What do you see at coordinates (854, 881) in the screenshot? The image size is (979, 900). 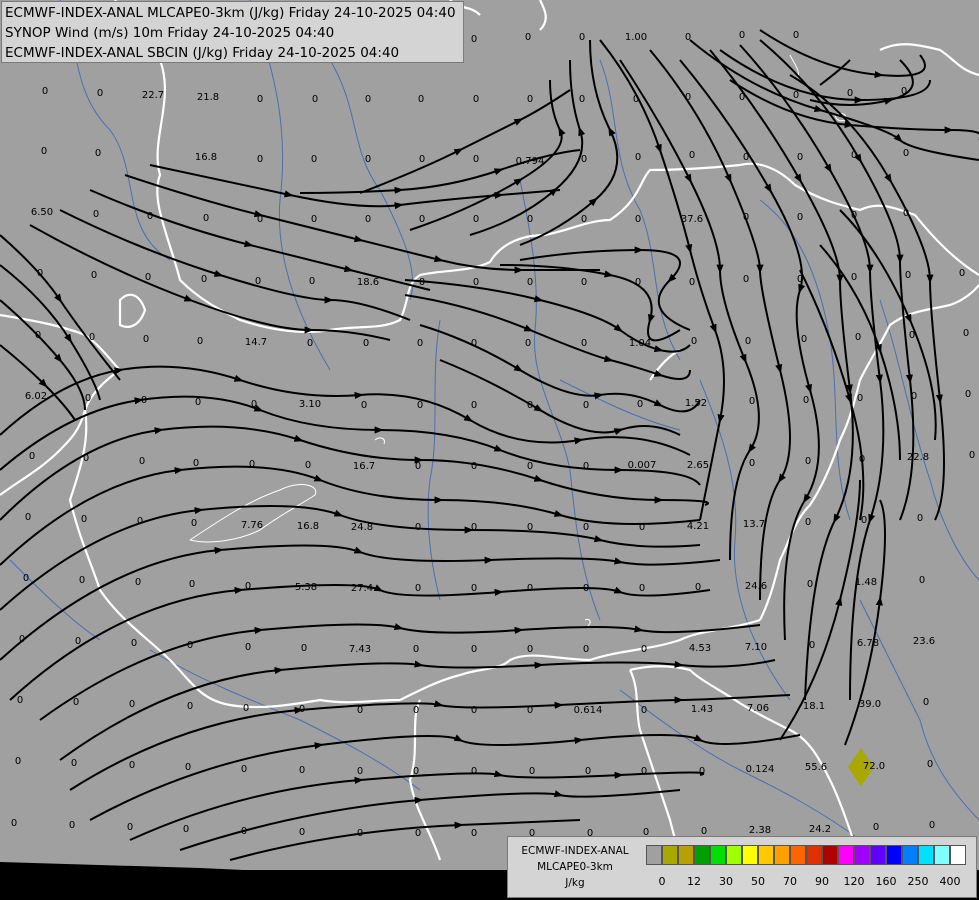 I see `legend-tick-label: 120` at bounding box center [854, 881].